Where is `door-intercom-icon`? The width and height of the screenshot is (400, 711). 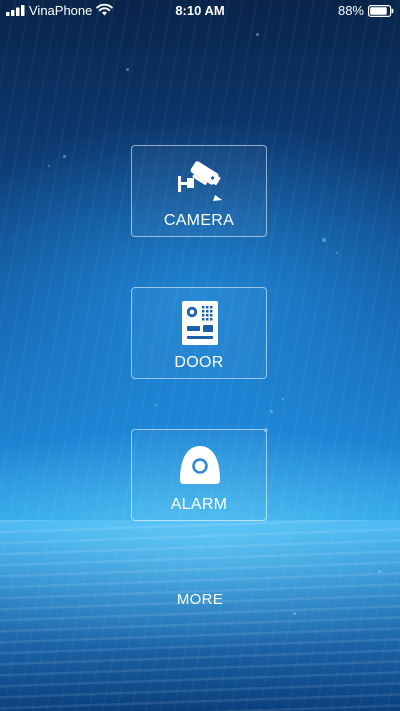 door-intercom-icon is located at coordinates (200, 323).